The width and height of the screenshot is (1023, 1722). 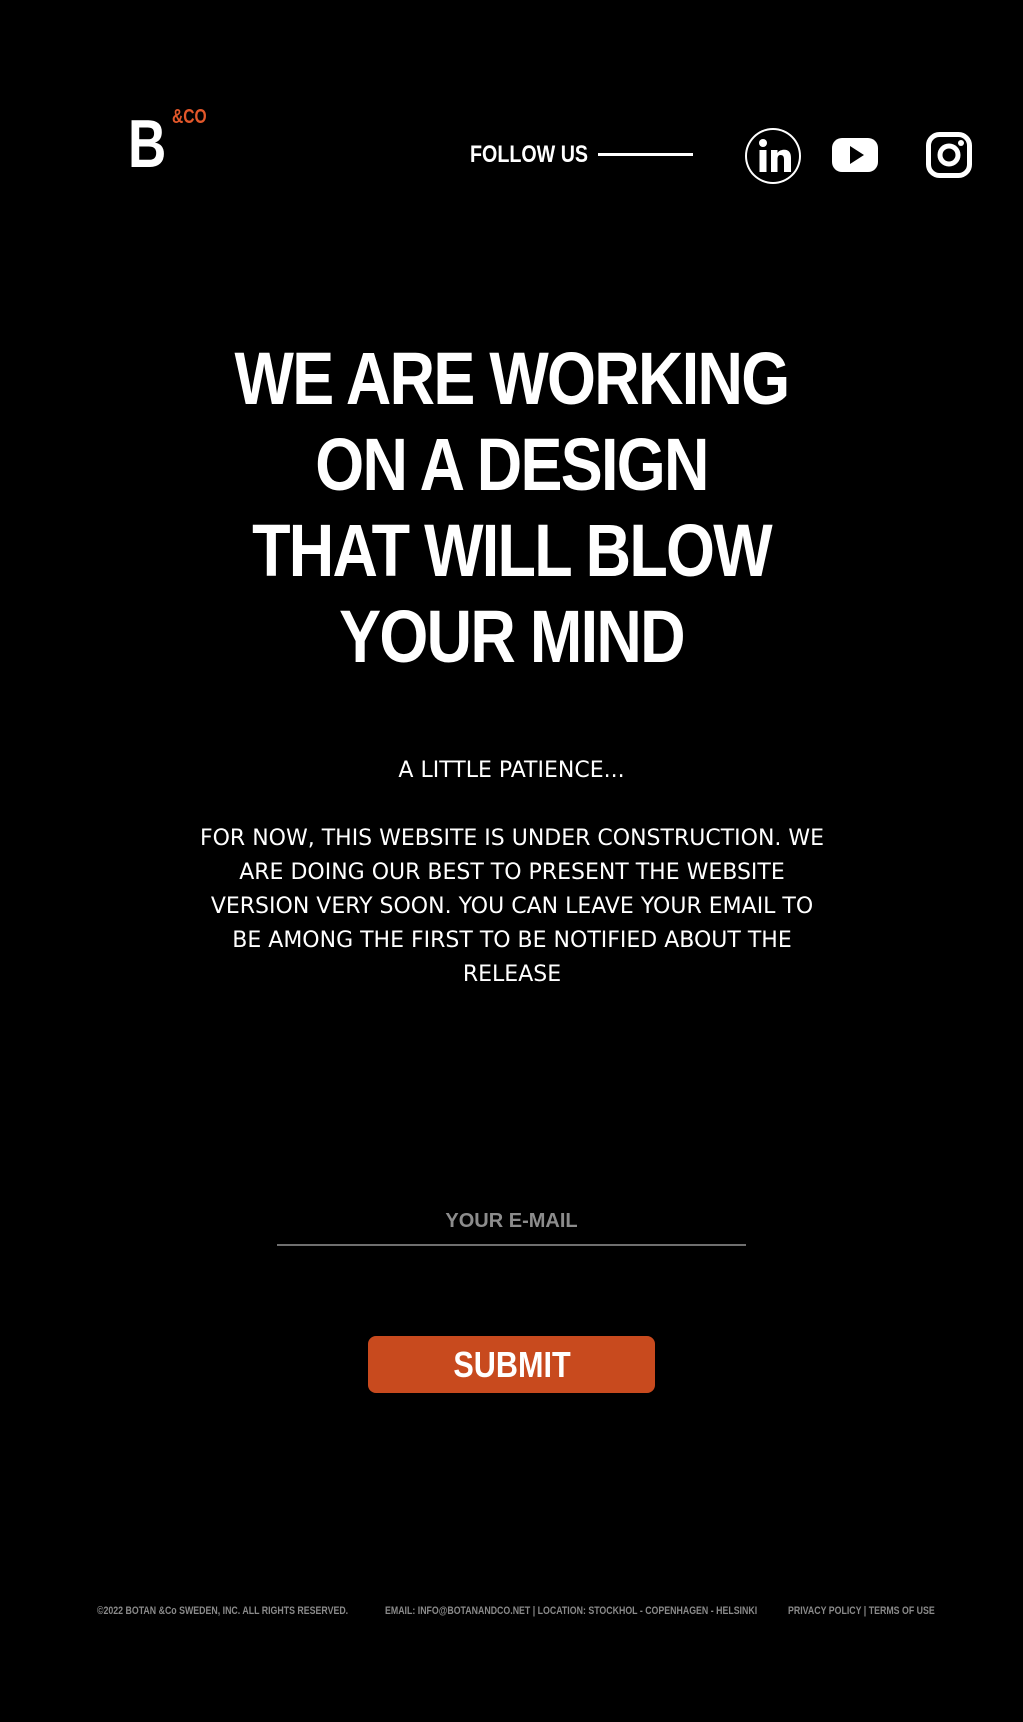 What do you see at coordinates (824, 1611) in the screenshot?
I see `privacy-policy-link: PRIVACY POLICY` at bounding box center [824, 1611].